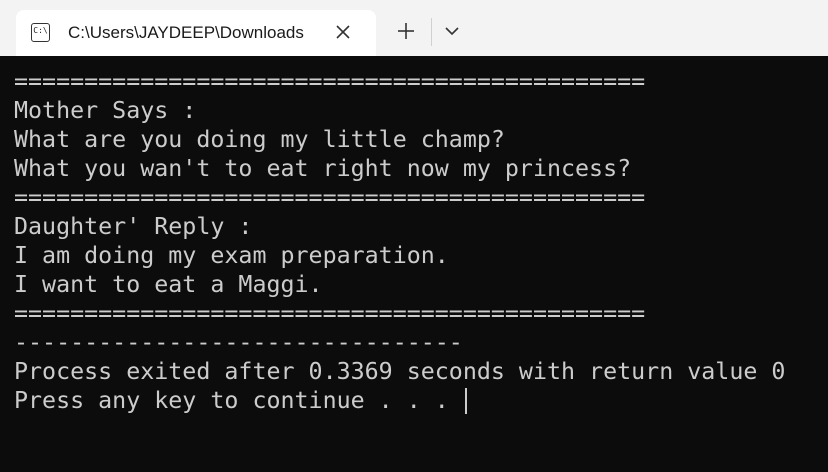  I want to click on tab-active: C:\ C:\Users\JAYDEEP\Downloads, so click(196, 33).